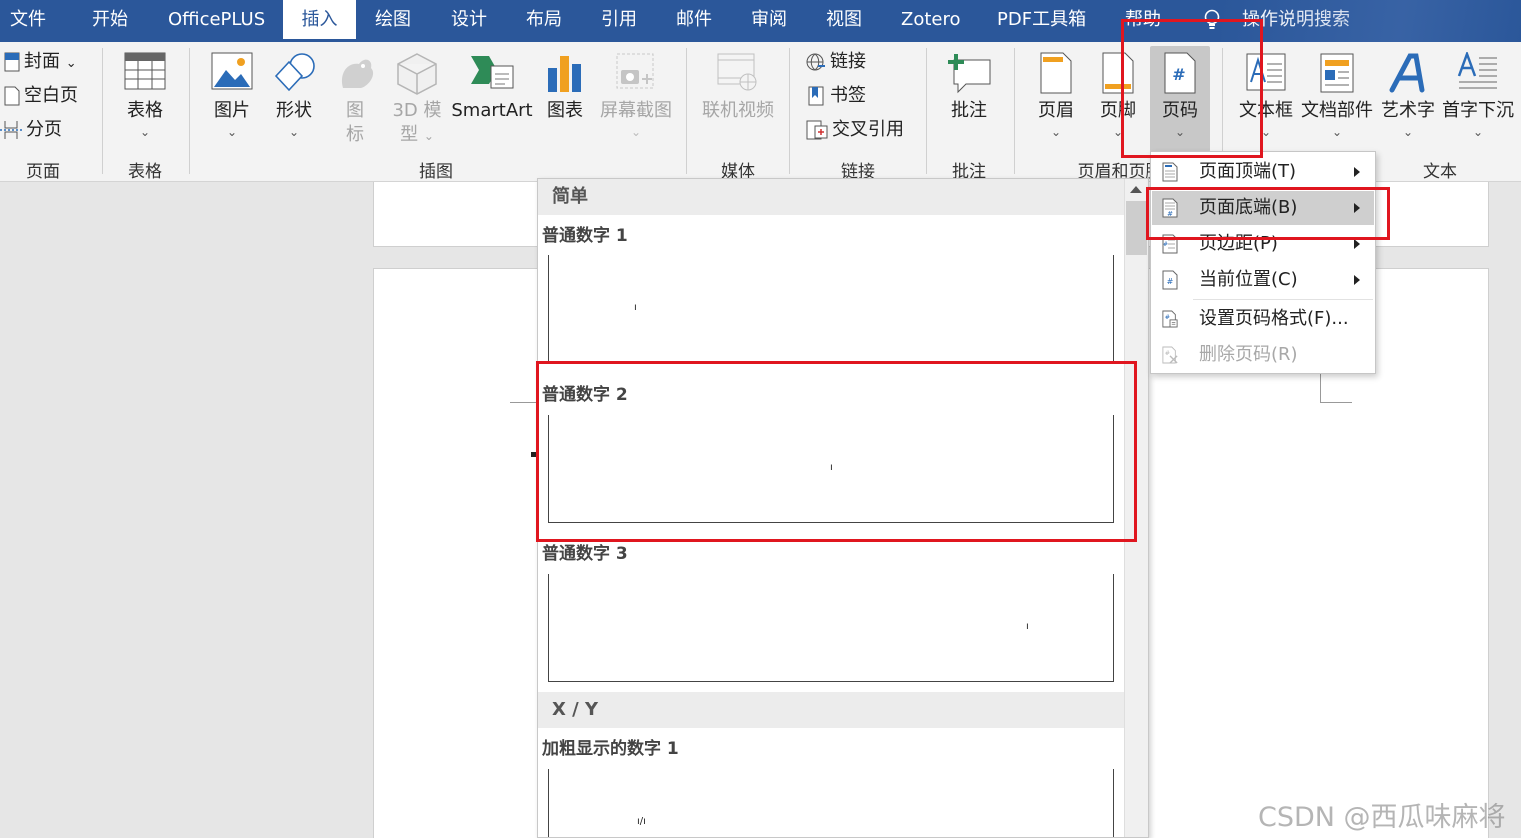 The height and width of the screenshot is (838, 1521). Describe the element at coordinates (1118, 98) in the screenshot. I see `footer-button: 页脚 ⌄` at that location.